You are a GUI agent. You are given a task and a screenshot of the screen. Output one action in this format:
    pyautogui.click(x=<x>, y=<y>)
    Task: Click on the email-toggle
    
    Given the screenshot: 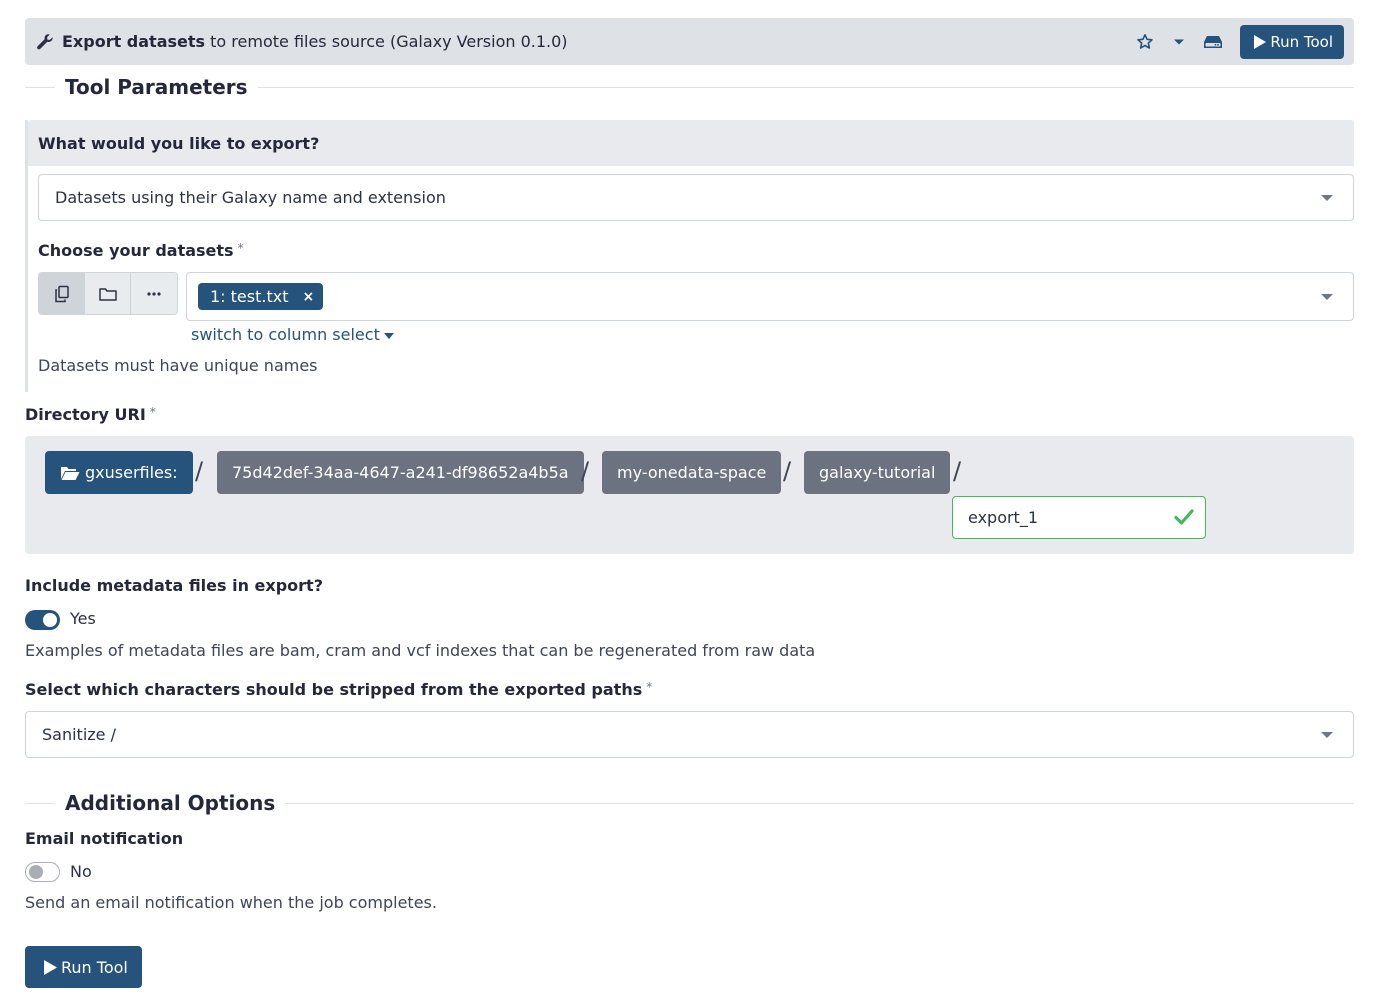 What is the action you would take?
    pyautogui.click(x=42, y=872)
    